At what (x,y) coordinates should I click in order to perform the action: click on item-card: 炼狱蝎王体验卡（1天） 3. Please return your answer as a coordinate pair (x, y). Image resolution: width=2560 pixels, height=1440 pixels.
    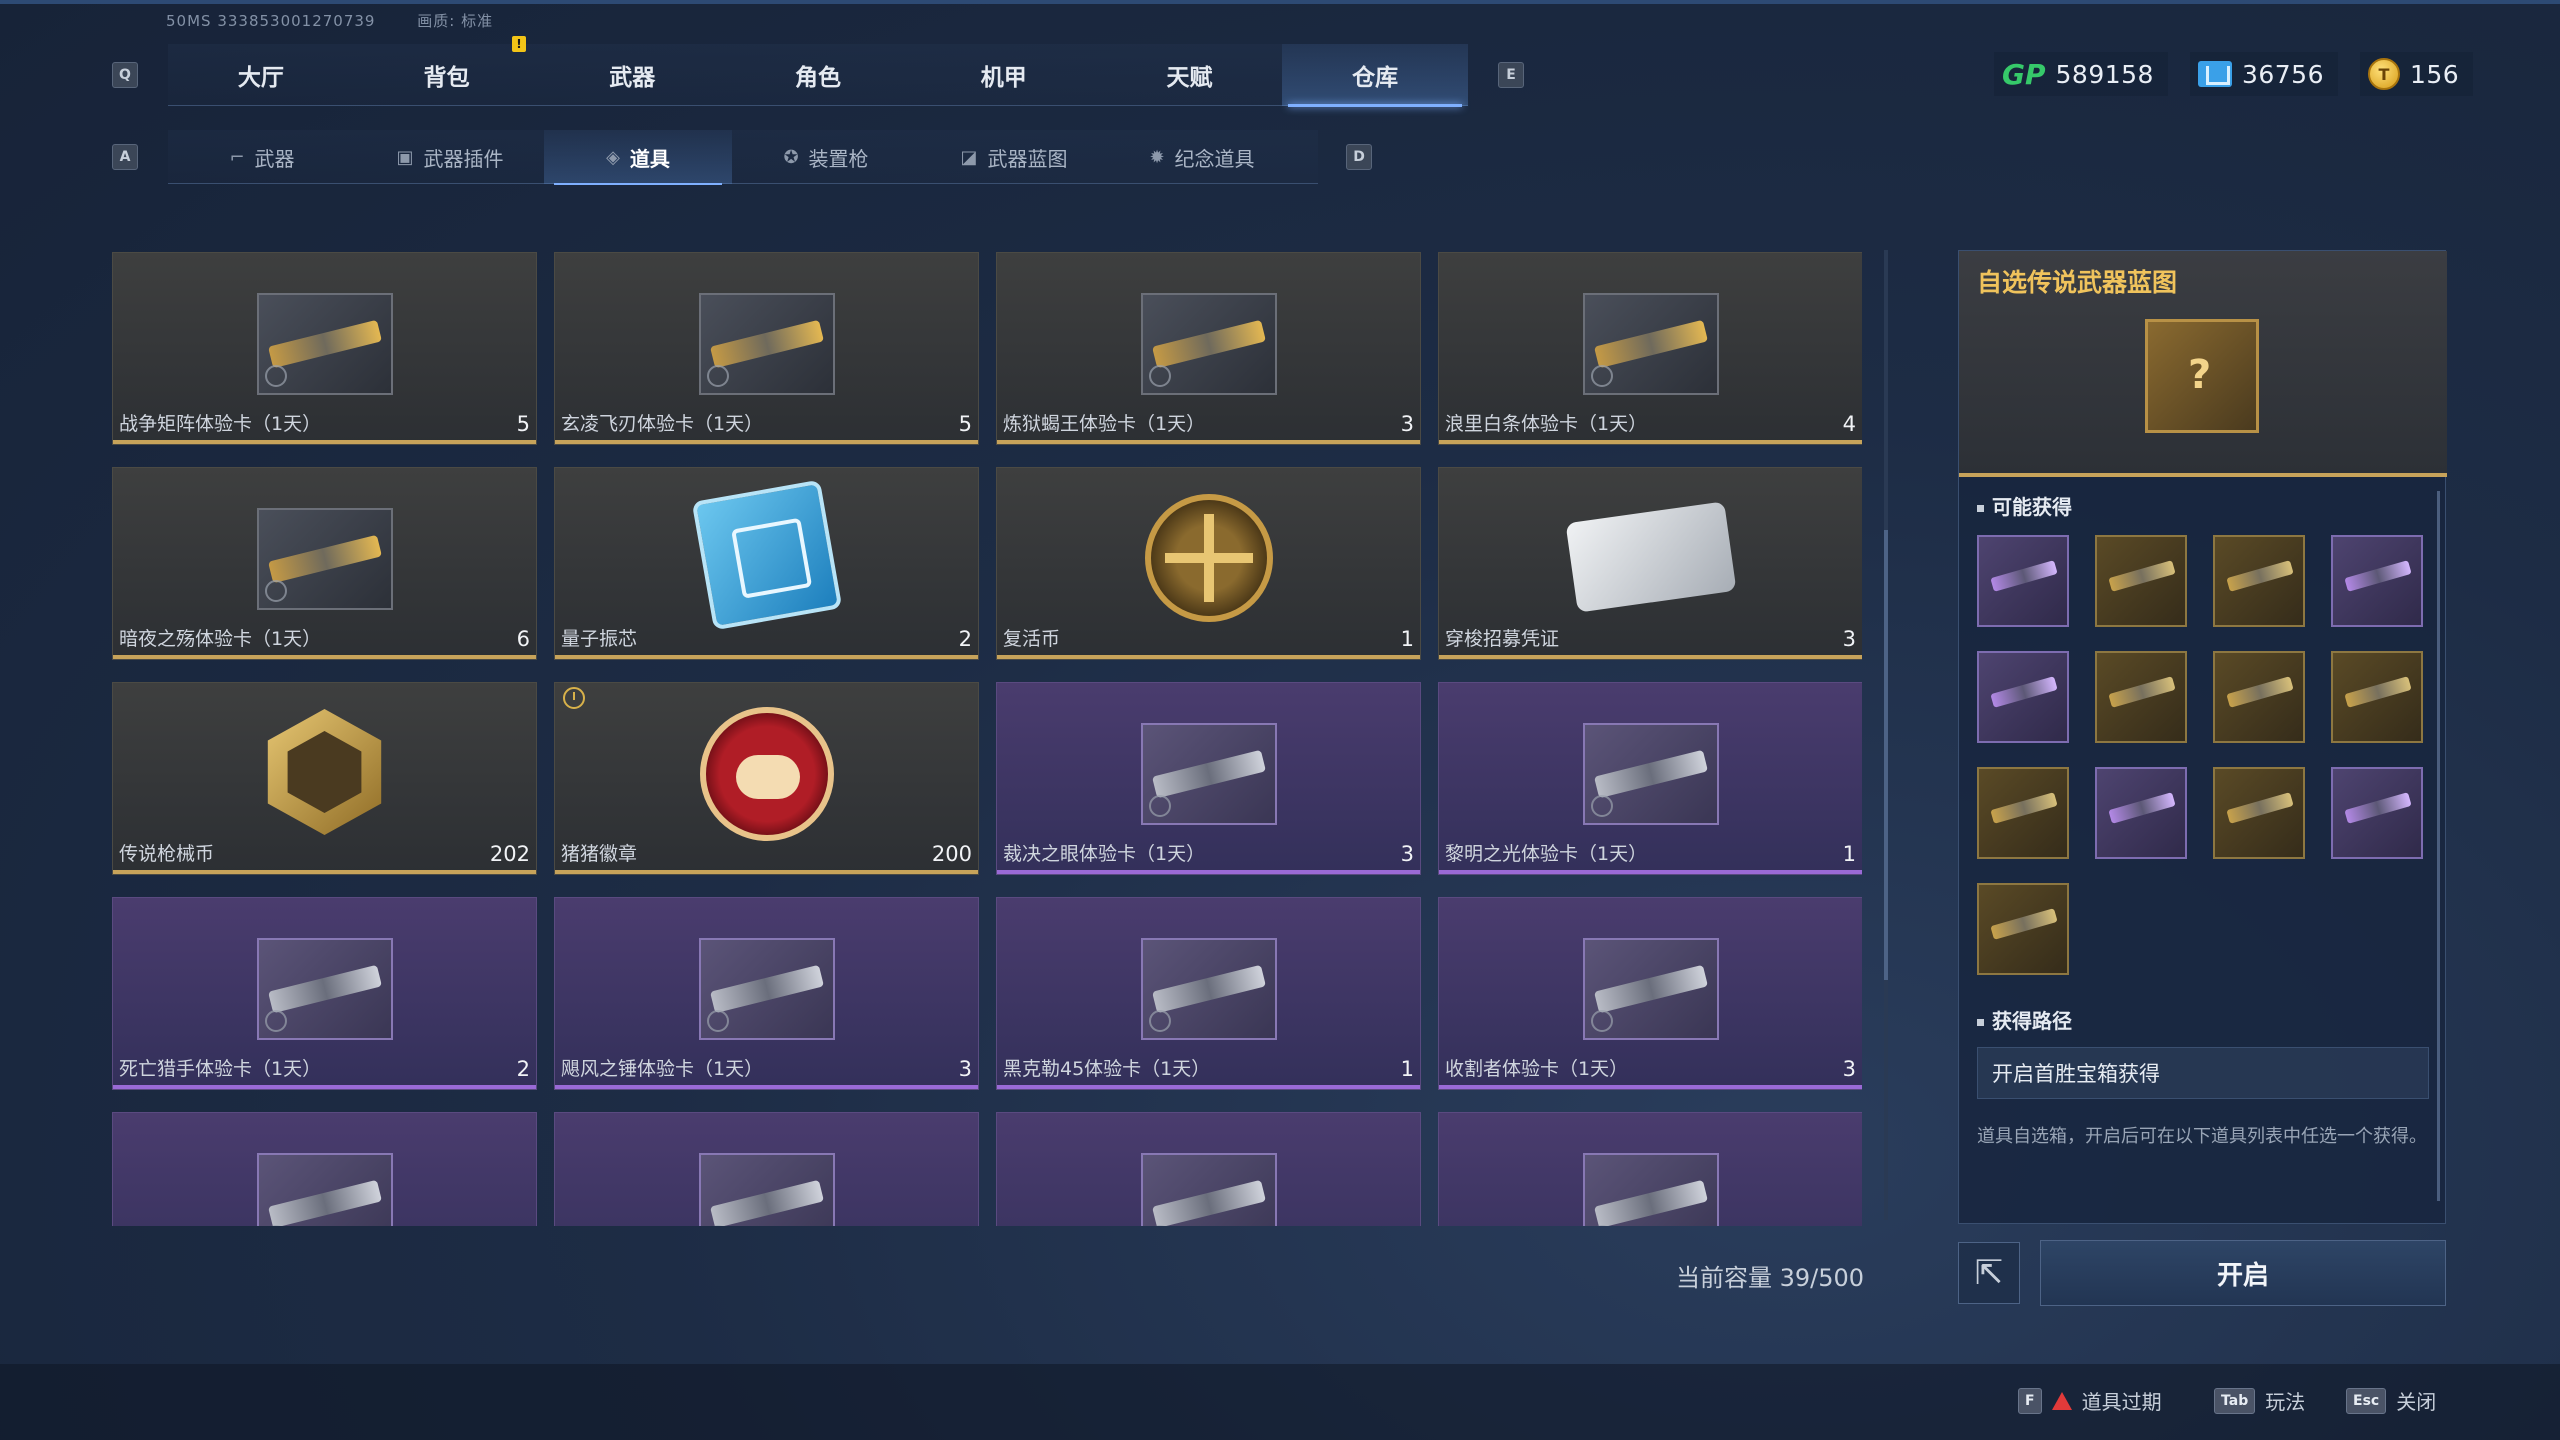
    Looking at the image, I should click on (1208, 348).